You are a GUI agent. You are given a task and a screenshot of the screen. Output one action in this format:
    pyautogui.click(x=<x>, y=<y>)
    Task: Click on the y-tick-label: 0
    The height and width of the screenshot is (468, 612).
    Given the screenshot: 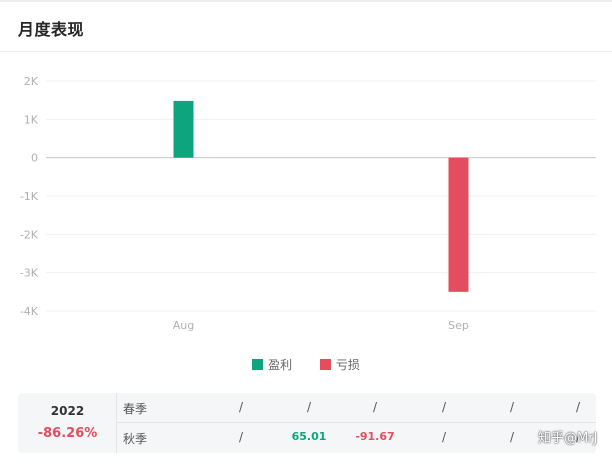 What is the action you would take?
    pyautogui.click(x=34, y=158)
    